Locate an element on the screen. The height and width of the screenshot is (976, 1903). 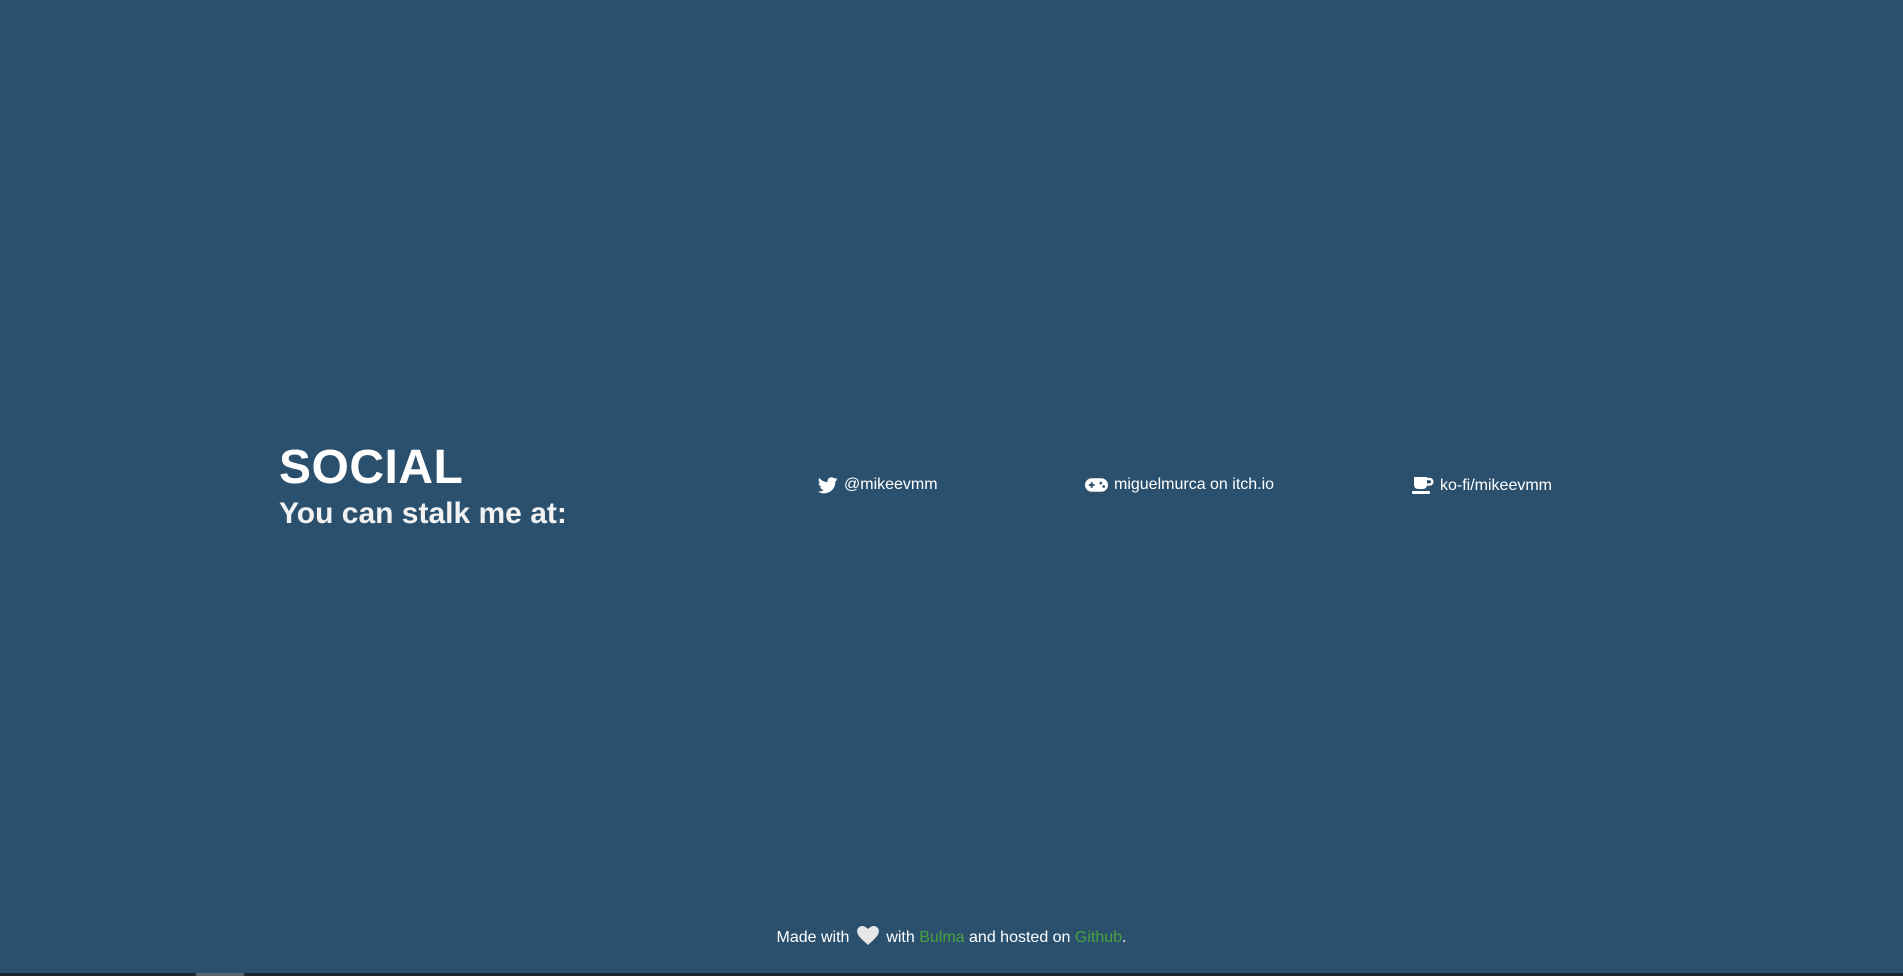
section-subtitle: You can stalk me at: is located at coordinates (423, 513).